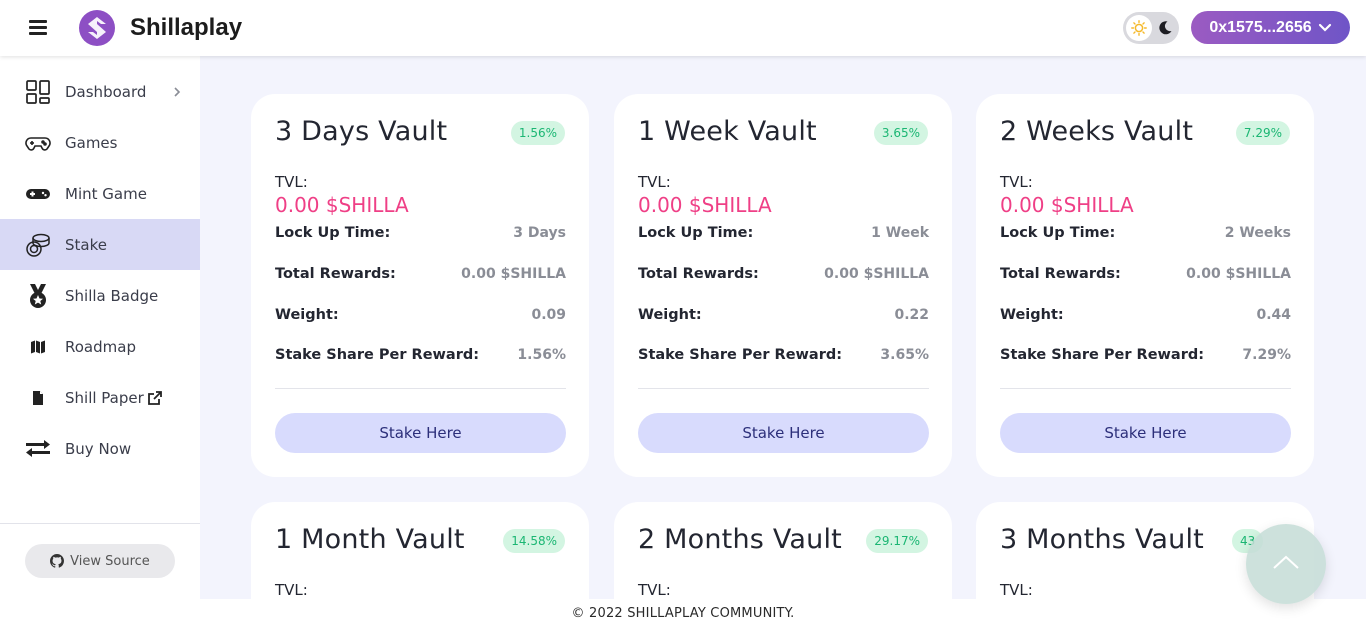 This screenshot has width=1366, height=629. What do you see at coordinates (112, 295) in the screenshot?
I see `sidebar-item-label: Shilla Badge` at bounding box center [112, 295].